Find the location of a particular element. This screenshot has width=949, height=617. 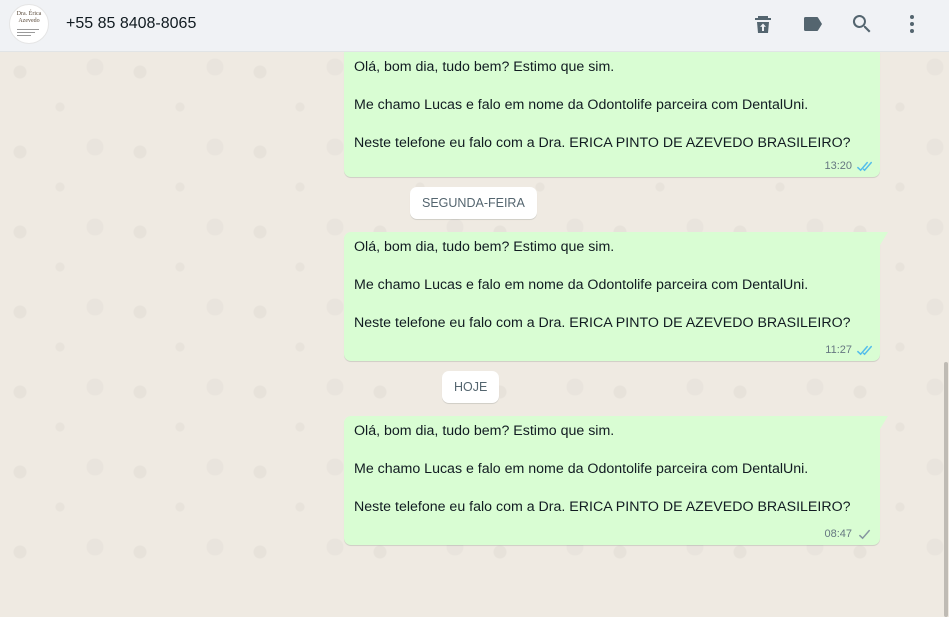

message-meta: 13:20 is located at coordinates (848, 166).